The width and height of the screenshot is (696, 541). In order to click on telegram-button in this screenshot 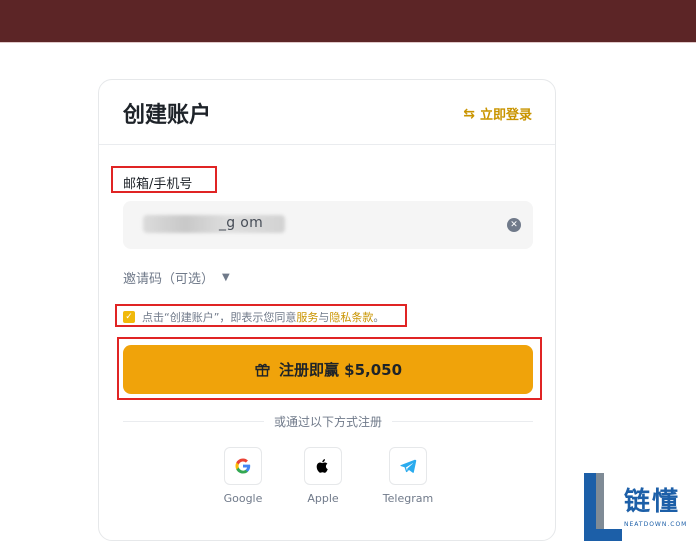, I will do `click(408, 466)`.